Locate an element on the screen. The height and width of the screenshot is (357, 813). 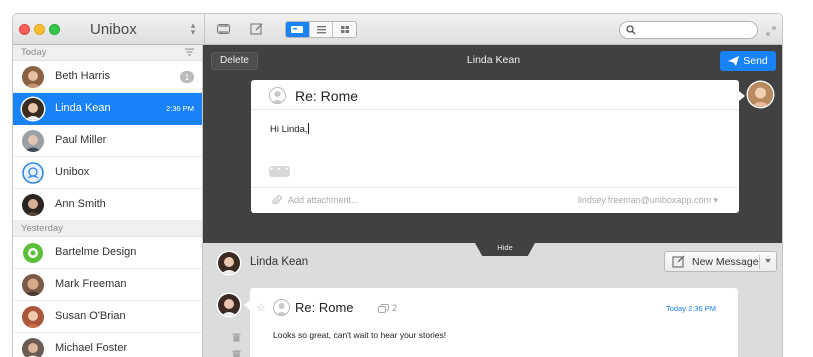
fullscreen-icon is located at coordinates (771, 32).